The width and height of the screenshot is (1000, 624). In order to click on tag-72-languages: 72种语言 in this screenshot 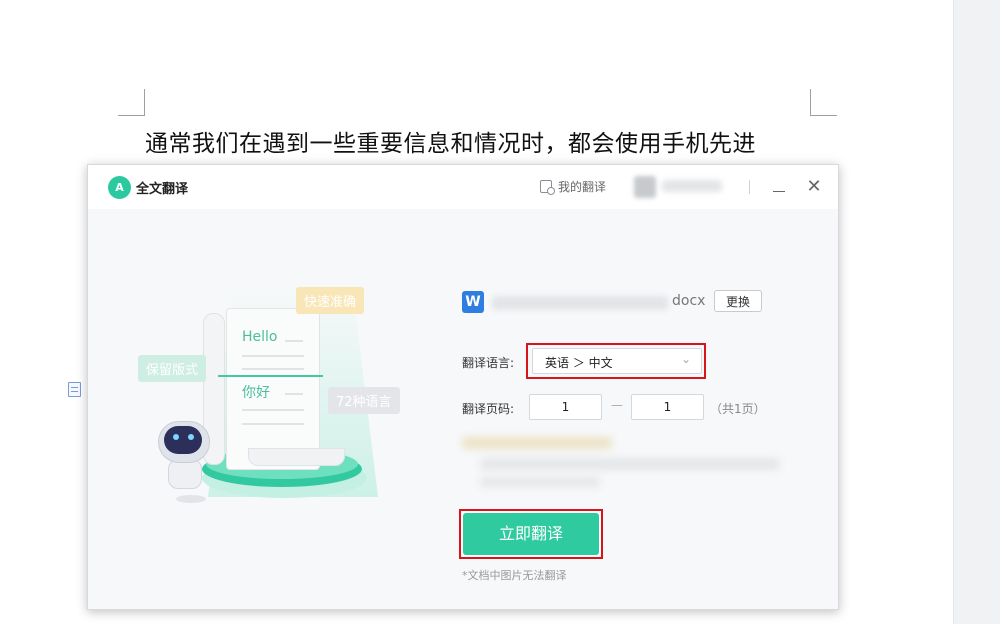, I will do `click(364, 400)`.